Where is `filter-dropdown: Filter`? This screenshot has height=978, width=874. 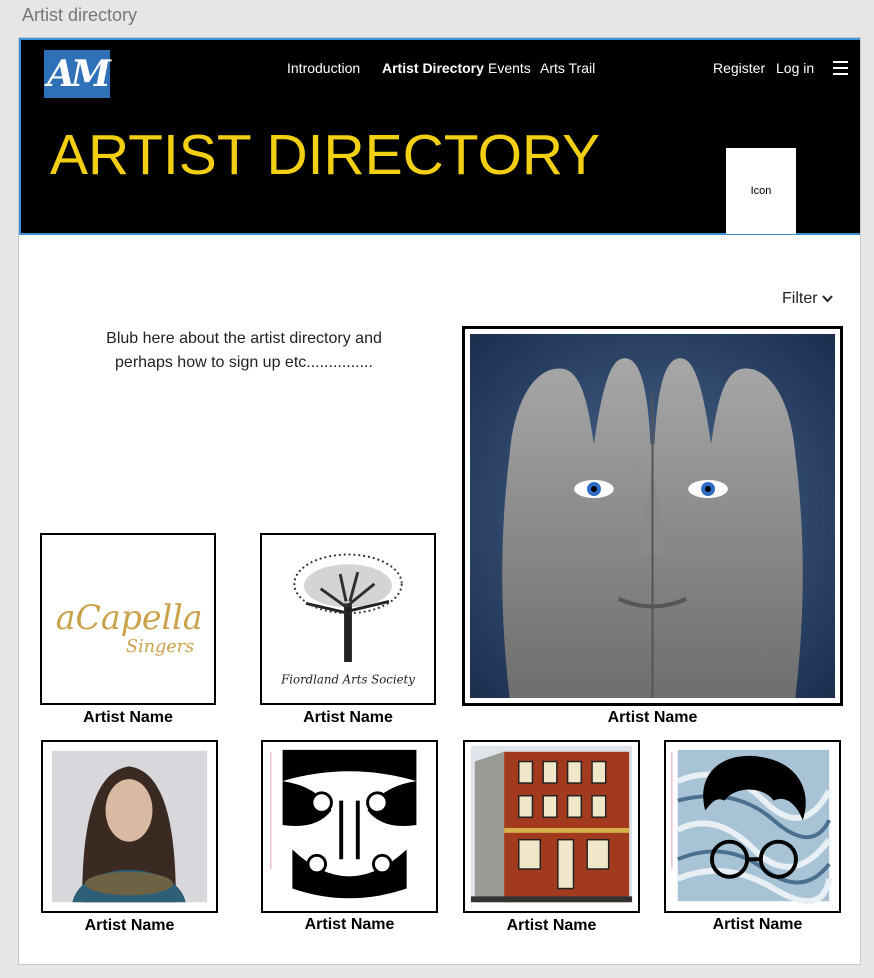 filter-dropdown: Filter is located at coordinates (807, 299).